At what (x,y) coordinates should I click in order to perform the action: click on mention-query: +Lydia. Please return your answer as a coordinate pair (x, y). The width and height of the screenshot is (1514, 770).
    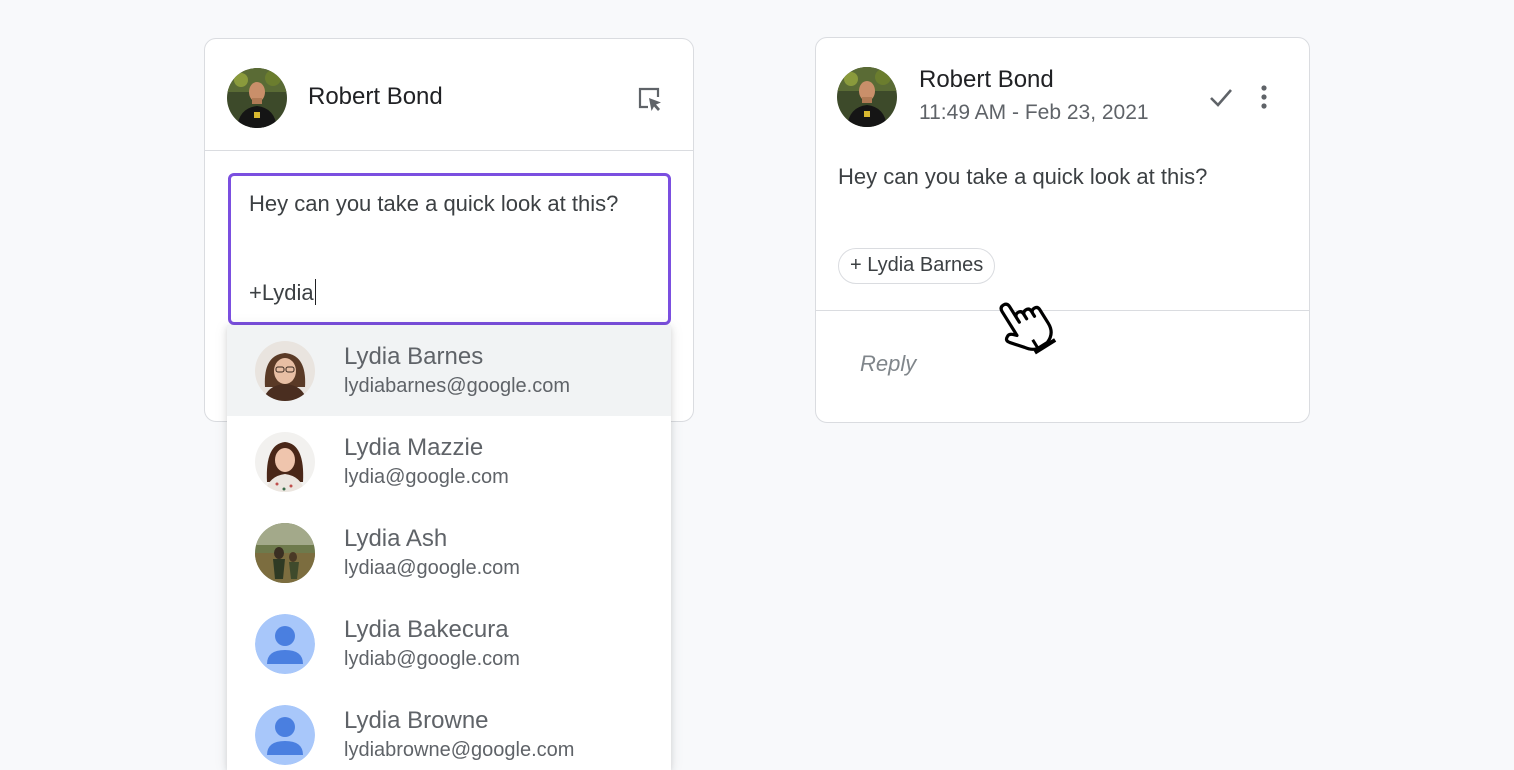
    Looking at the image, I should click on (281, 292).